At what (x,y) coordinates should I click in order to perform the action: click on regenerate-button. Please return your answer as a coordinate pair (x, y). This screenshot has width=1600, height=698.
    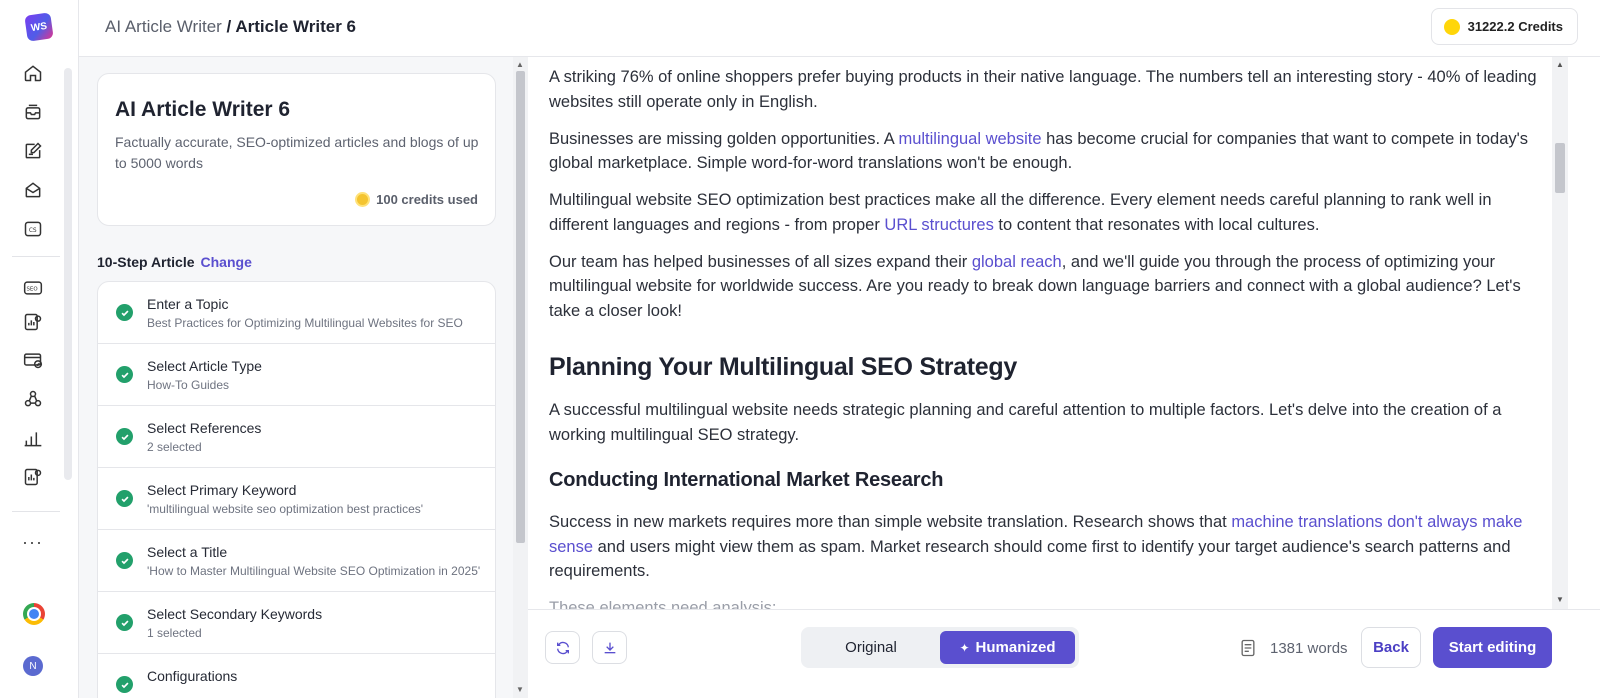
    Looking at the image, I should click on (562, 647).